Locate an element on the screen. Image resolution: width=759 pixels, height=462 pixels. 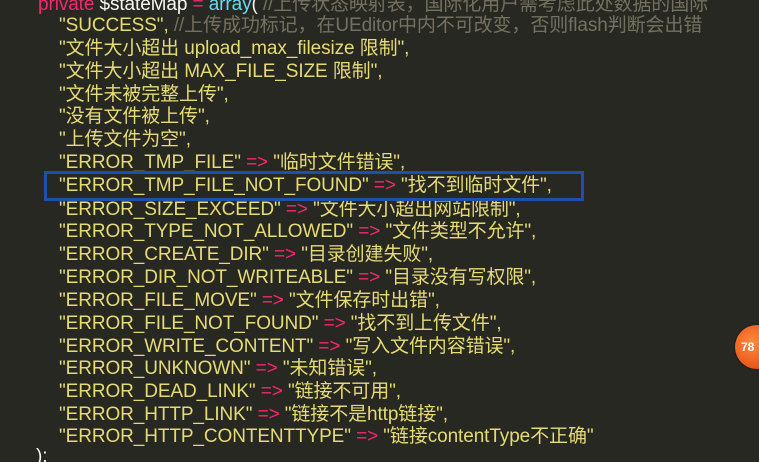
variable-statemap: $stateMap is located at coordinates (143, 7).